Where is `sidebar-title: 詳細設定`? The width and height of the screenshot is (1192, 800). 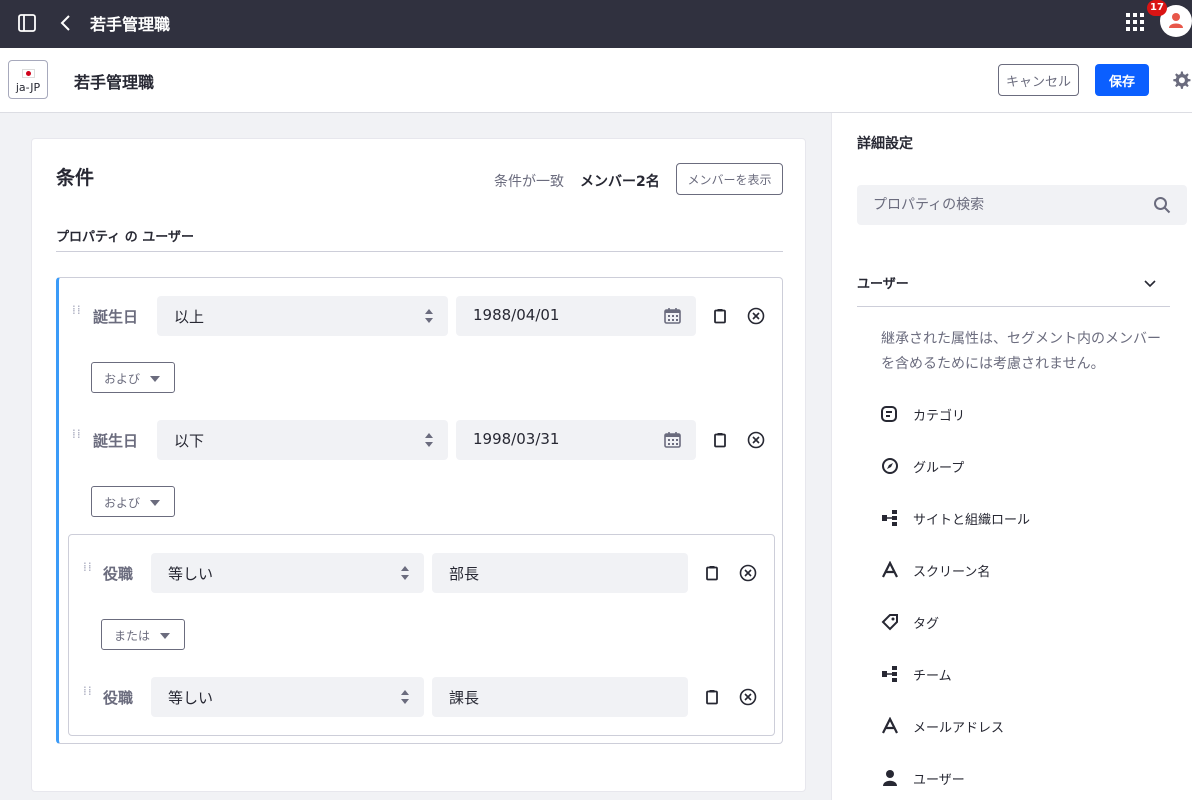 sidebar-title: 詳細設定 is located at coordinates (885, 144).